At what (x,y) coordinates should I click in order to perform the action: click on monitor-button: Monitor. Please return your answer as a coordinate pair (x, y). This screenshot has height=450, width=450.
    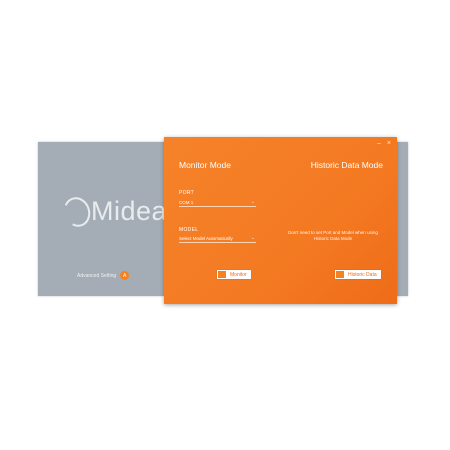
    Looking at the image, I should click on (234, 274).